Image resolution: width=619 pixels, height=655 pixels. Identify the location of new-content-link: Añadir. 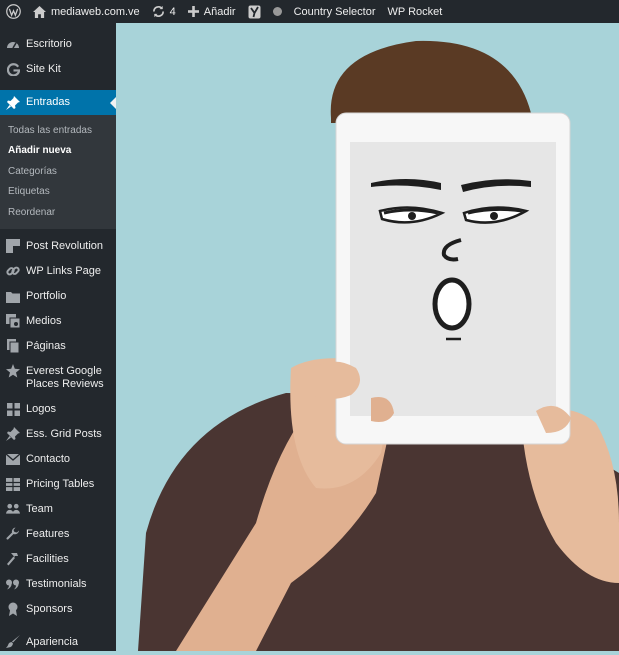
(212, 11).